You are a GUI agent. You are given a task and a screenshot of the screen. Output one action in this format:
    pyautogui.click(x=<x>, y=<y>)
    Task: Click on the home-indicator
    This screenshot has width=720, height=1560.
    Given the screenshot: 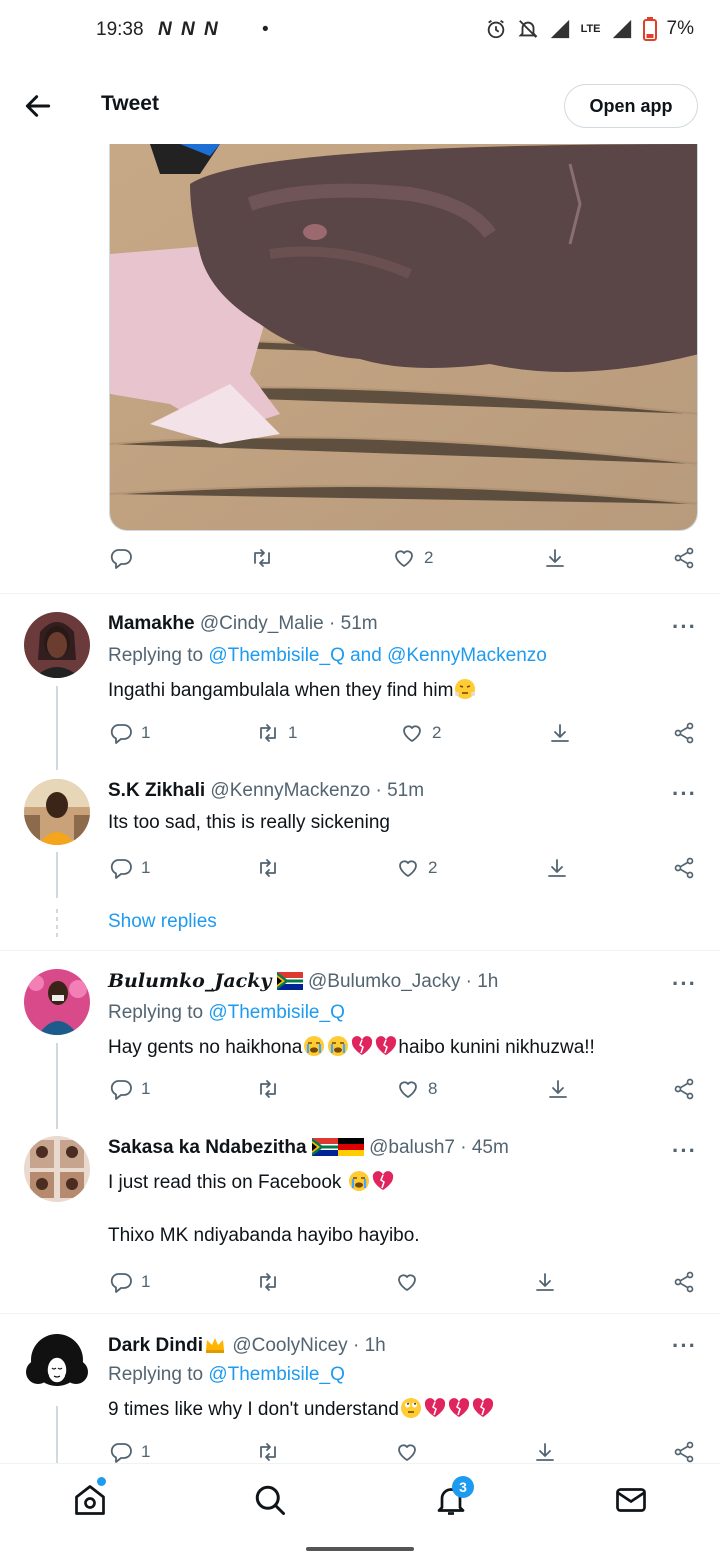 What is the action you would take?
    pyautogui.click(x=360, y=1549)
    